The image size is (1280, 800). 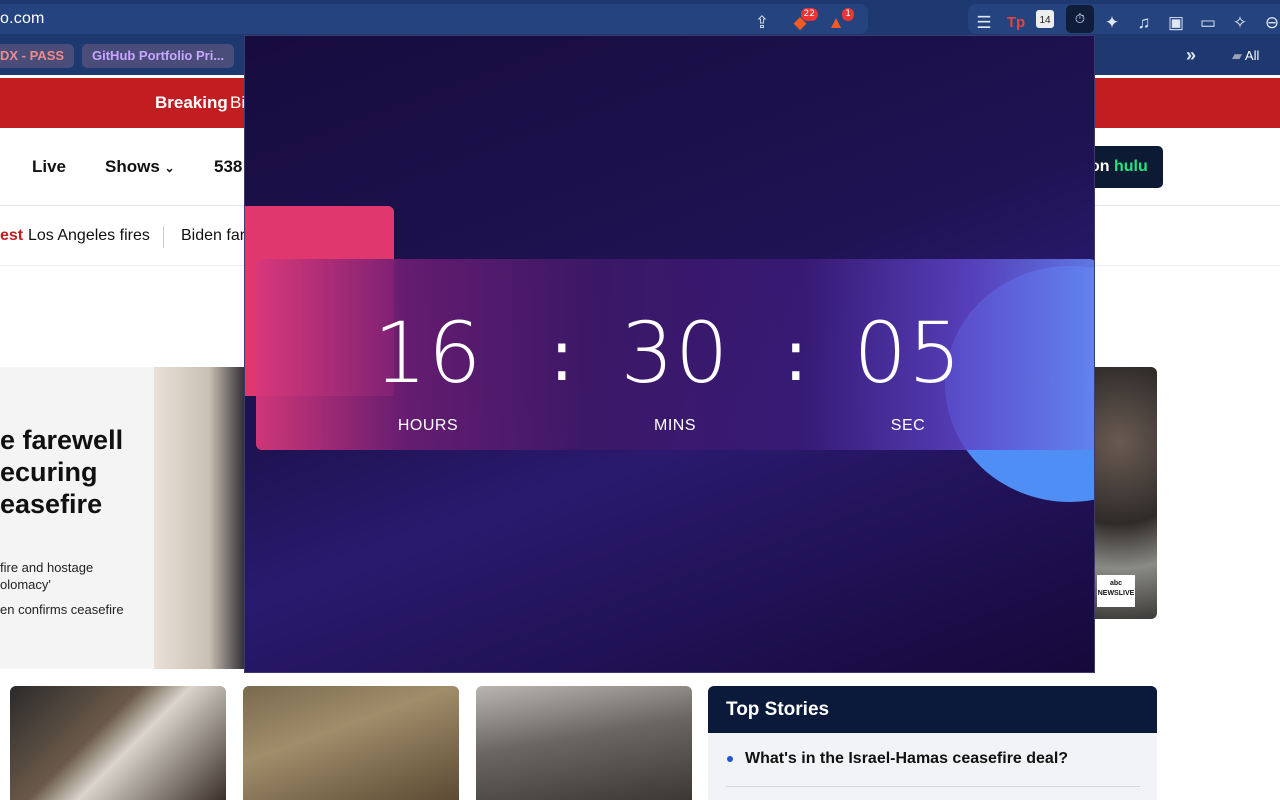 I want to click on nav-live: Live, so click(x=49, y=167).